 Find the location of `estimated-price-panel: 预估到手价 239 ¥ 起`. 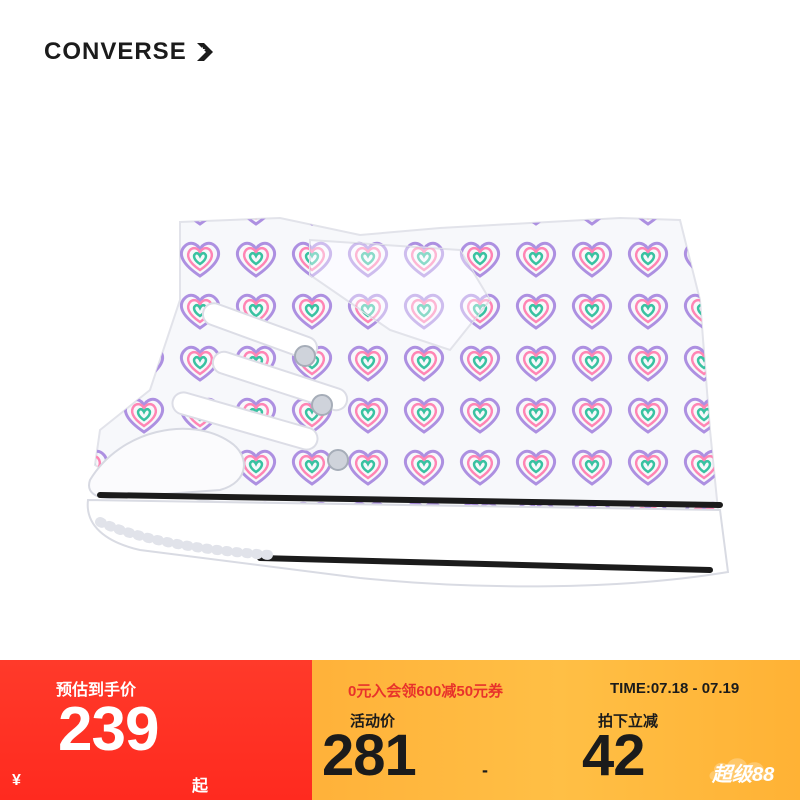

estimated-price-panel: 预估到手价 239 ¥ 起 is located at coordinates (156, 730).